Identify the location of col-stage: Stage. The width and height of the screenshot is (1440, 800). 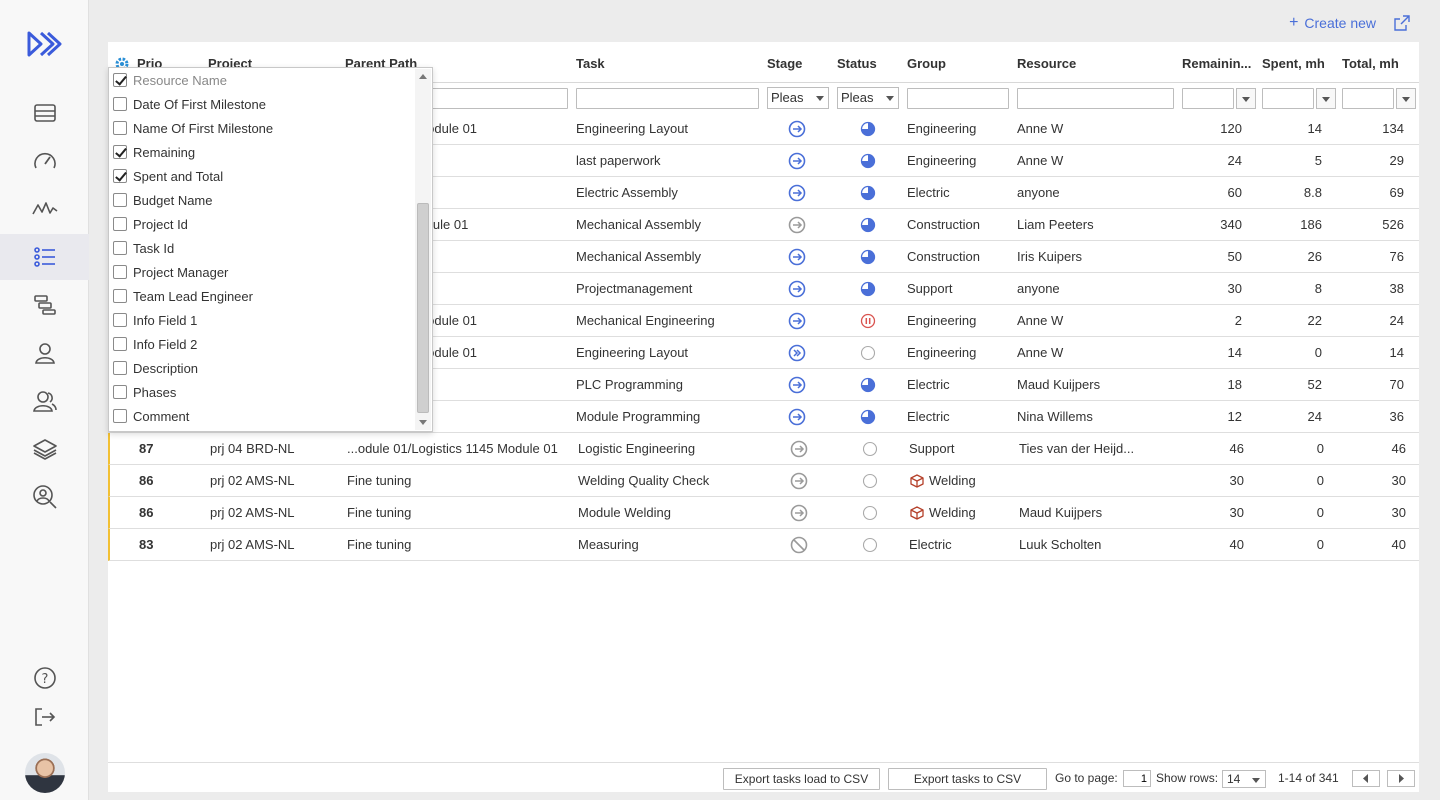
(784, 63).